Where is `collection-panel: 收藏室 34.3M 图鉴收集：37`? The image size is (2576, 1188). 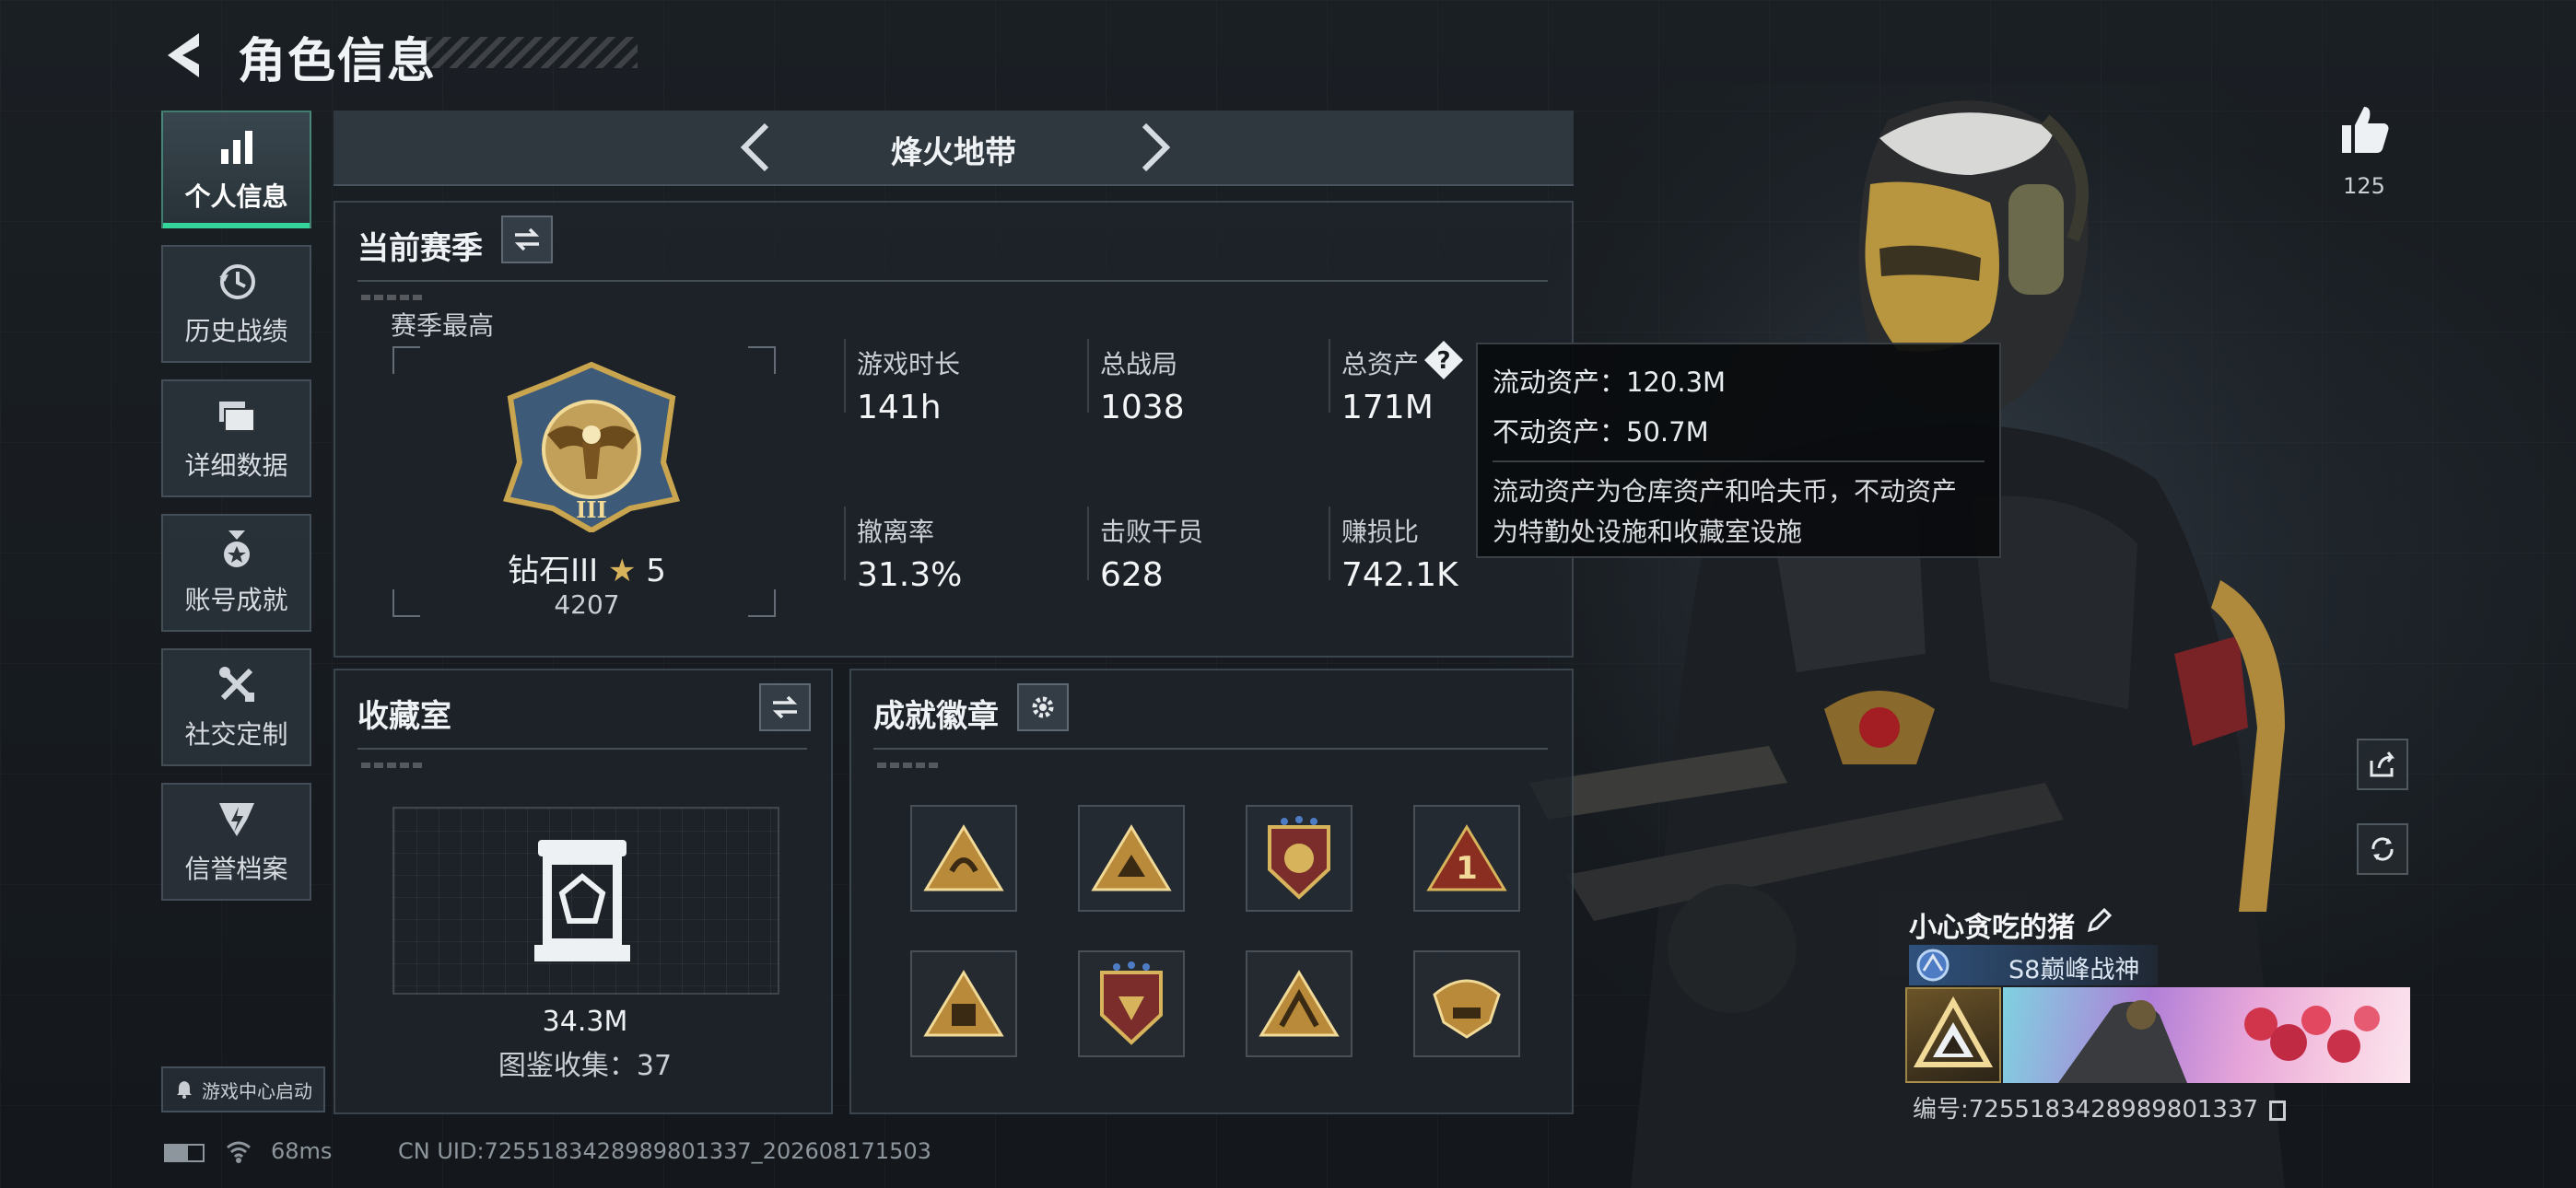
collection-panel: 收藏室 34.3M 图鉴收集：37 is located at coordinates (583, 891).